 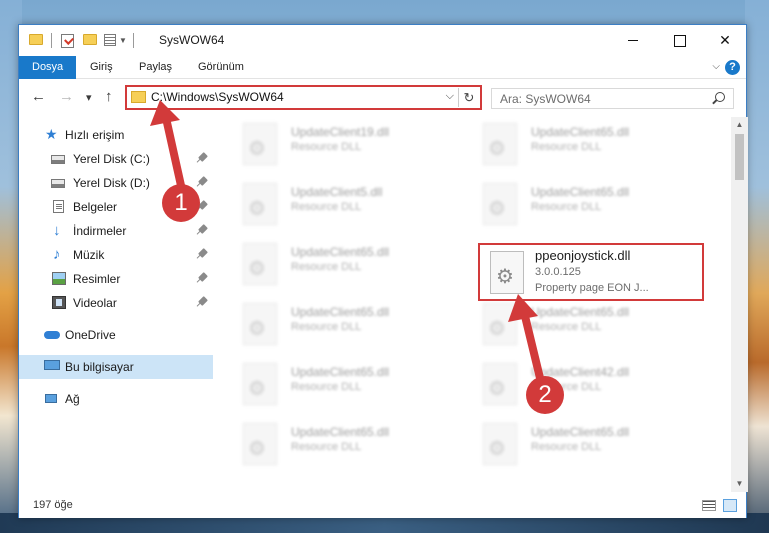 I want to click on sidebar-item-label: Ağ, so click(x=72, y=399).